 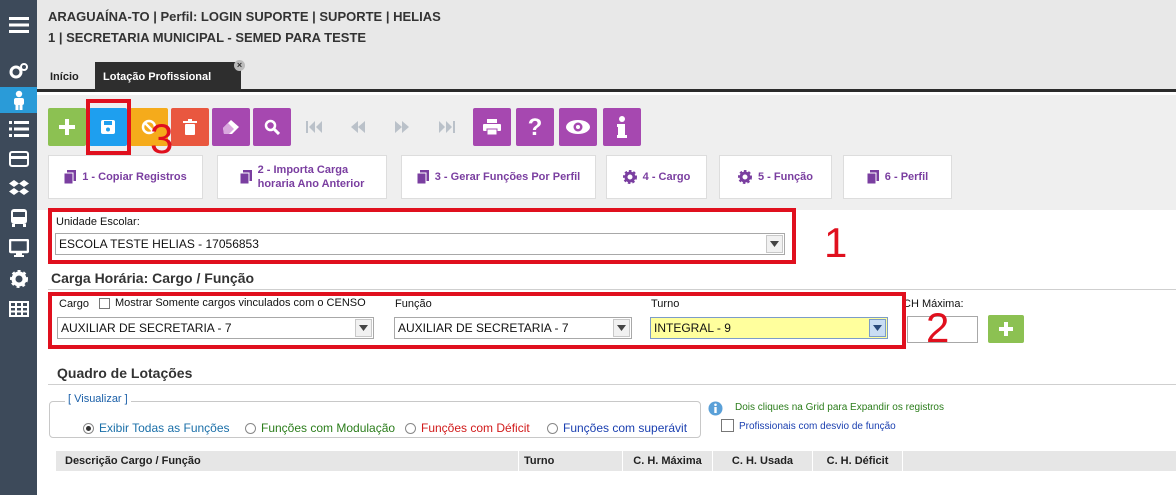 I want to click on visualizar-legend: [ Visualizar ], so click(x=98, y=399).